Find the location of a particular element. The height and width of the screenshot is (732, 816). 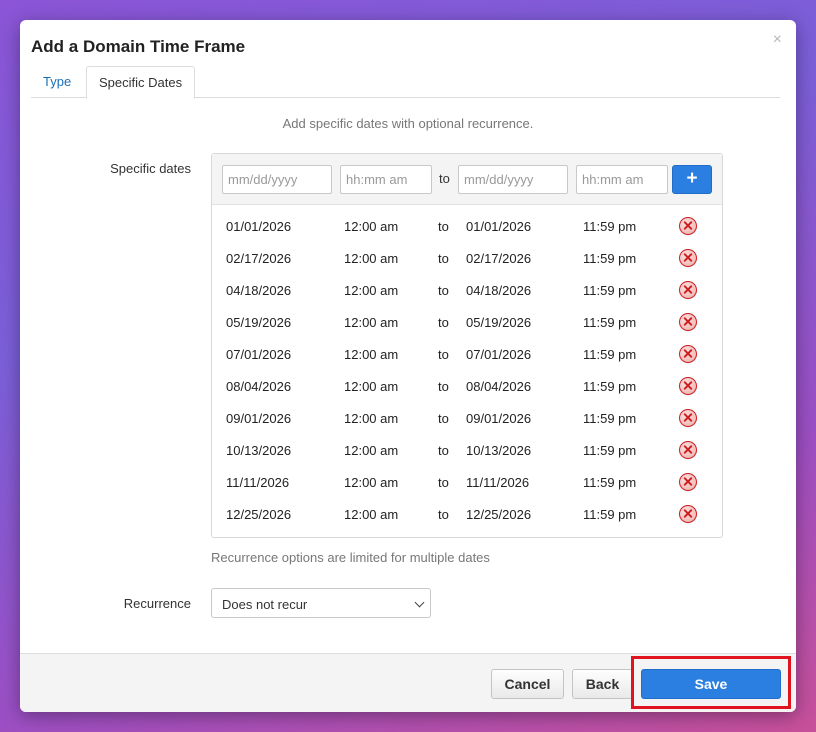

add-date-button: + is located at coordinates (692, 179).